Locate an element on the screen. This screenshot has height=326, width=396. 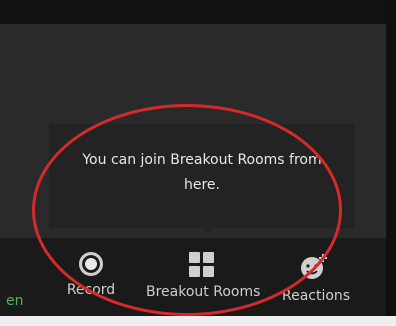
tooltip-message-line2: here. is located at coordinates (202, 185).